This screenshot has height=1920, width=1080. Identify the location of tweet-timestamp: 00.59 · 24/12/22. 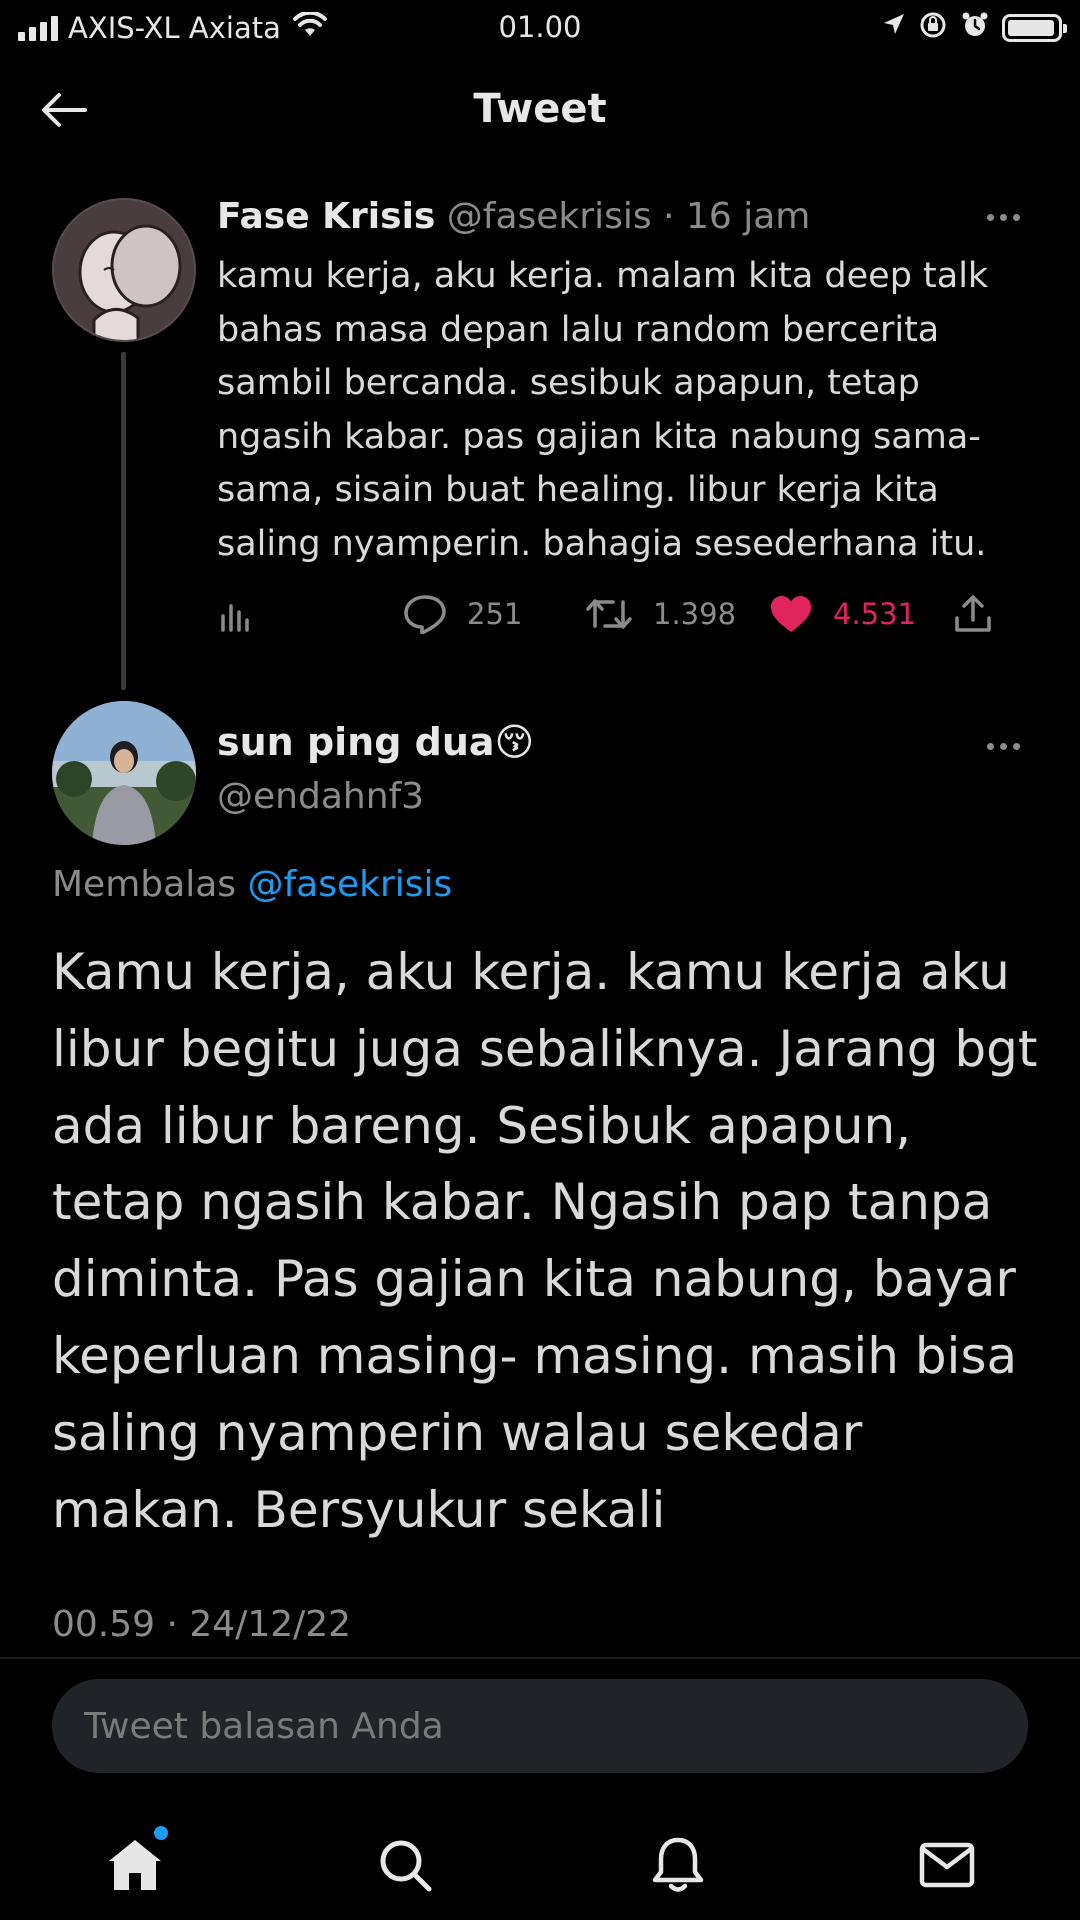
(202, 1624).